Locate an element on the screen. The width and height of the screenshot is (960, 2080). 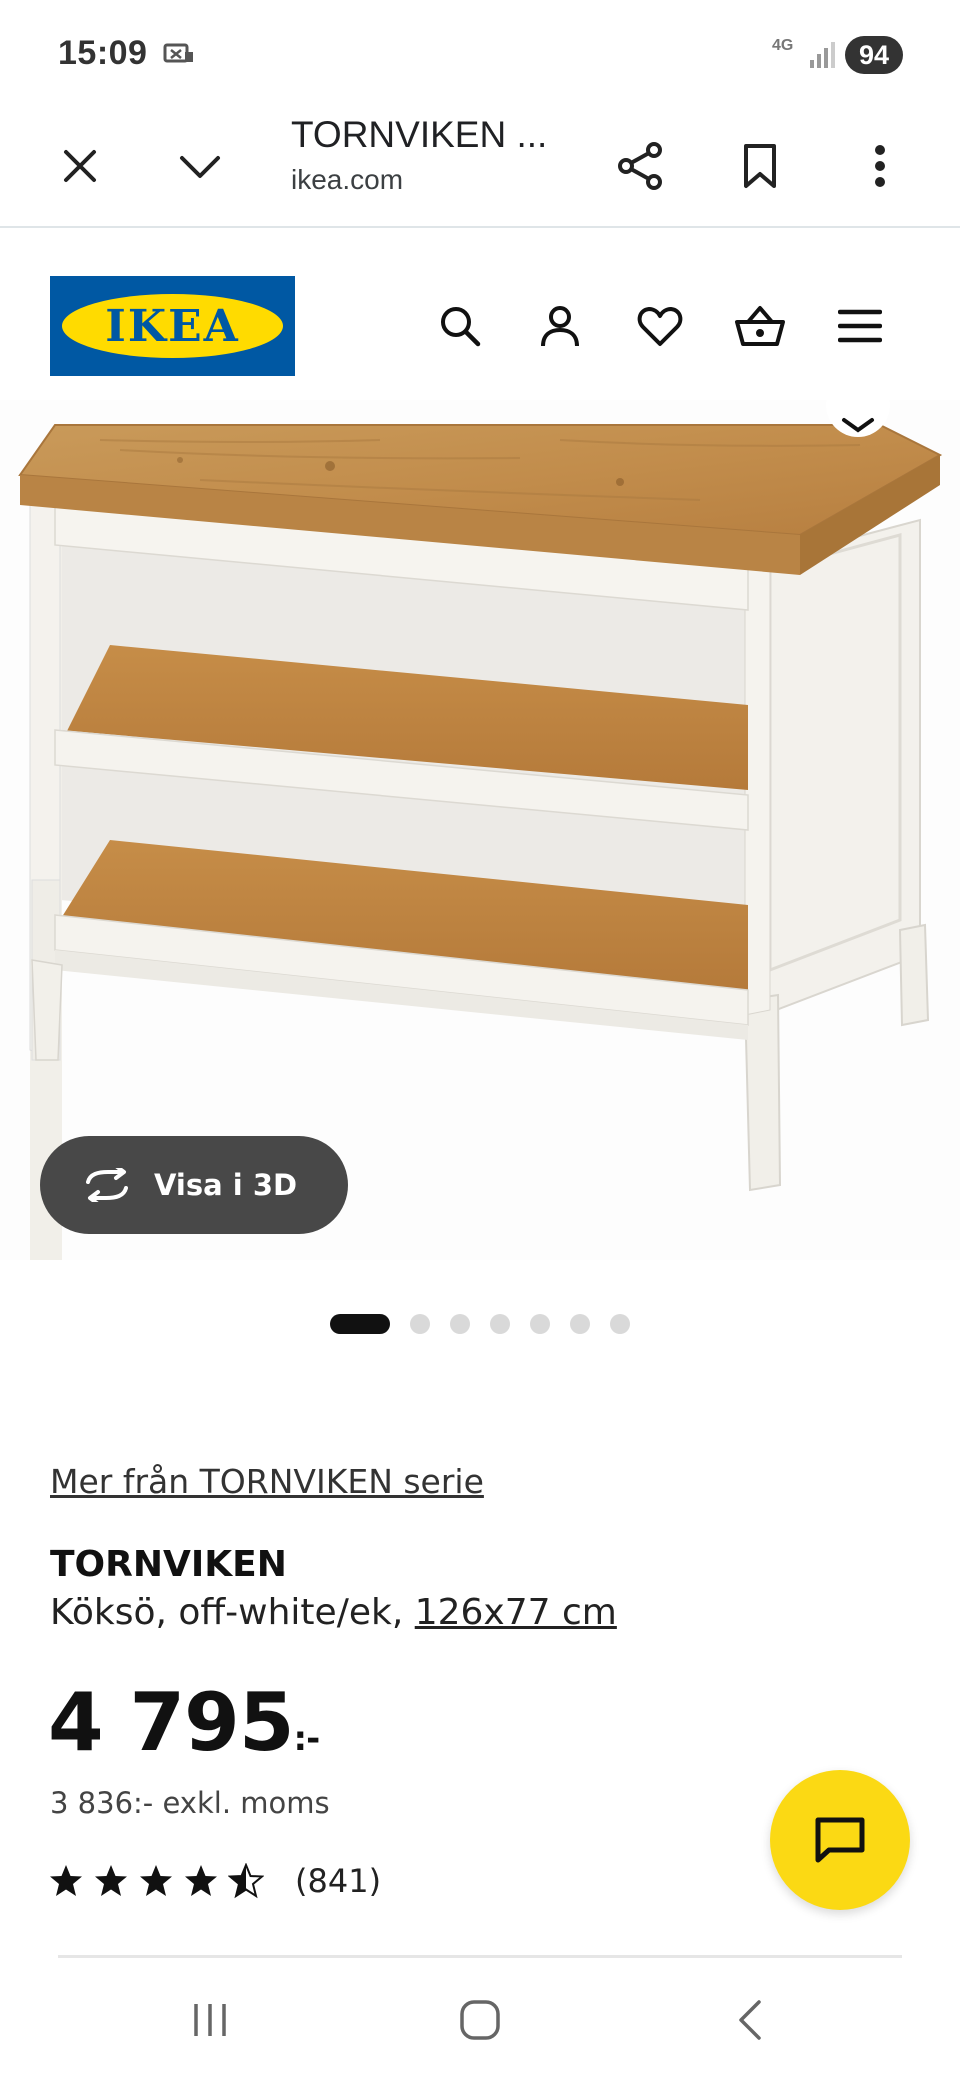
signal-icon is located at coordinates (822, 55).